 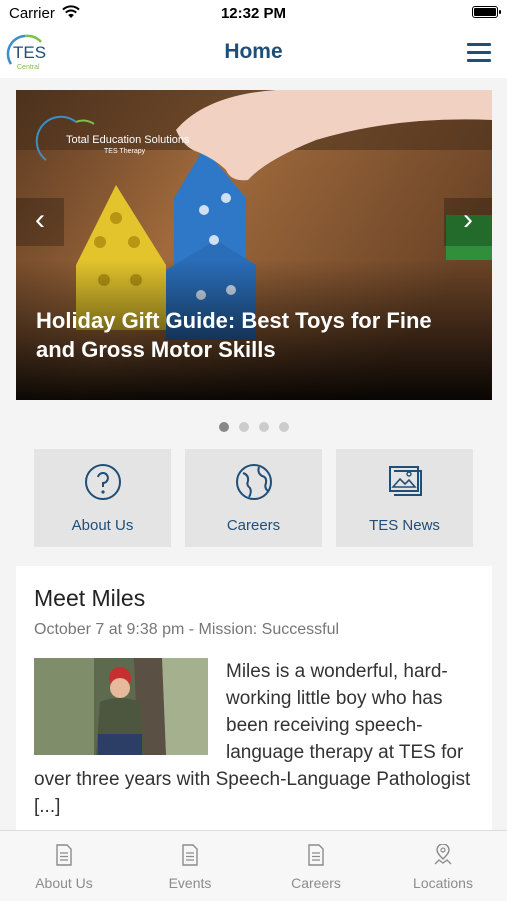 What do you see at coordinates (253, 525) in the screenshot?
I see `careers-tile-label: Careers` at bounding box center [253, 525].